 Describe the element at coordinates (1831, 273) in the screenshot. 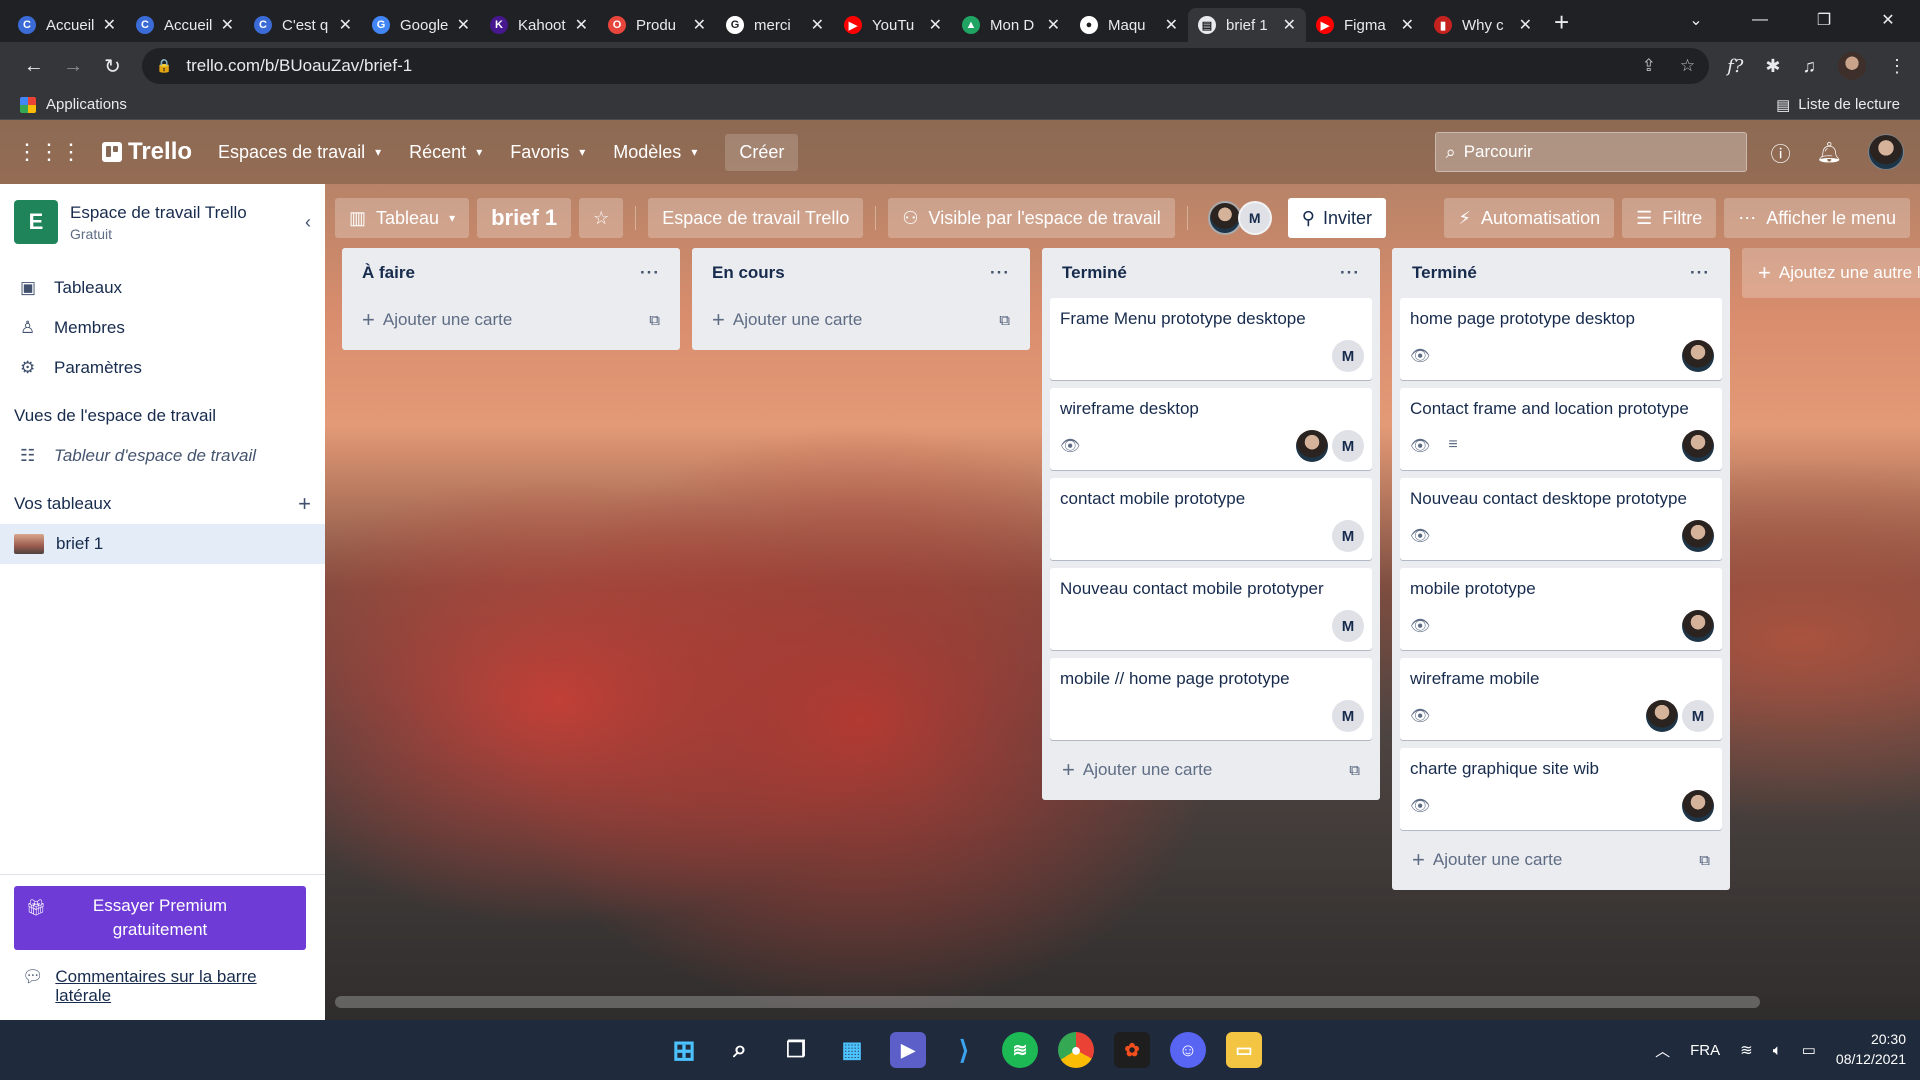

I see `add-list-button: +Ajoutez une autre liste` at that location.